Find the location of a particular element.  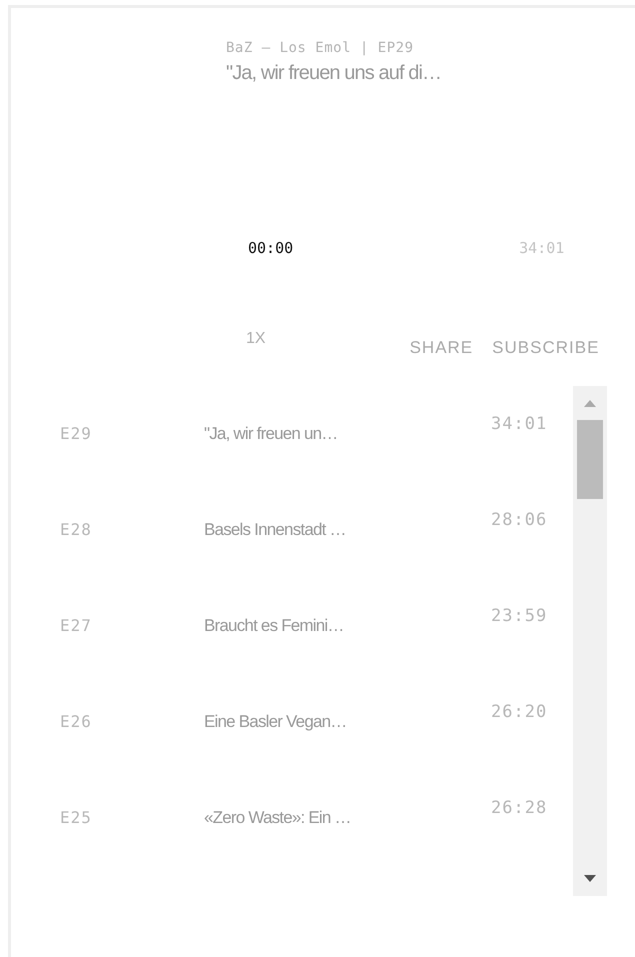

episode-number: E27 is located at coordinates (76, 625).